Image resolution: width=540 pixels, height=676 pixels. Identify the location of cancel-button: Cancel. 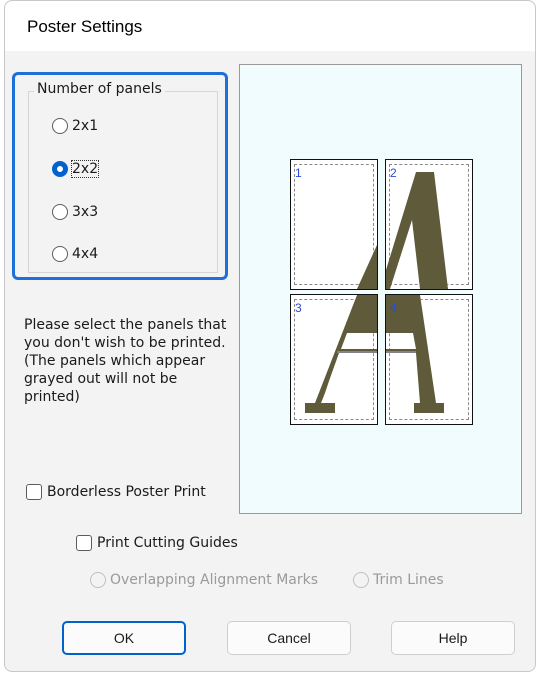
(289, 638).